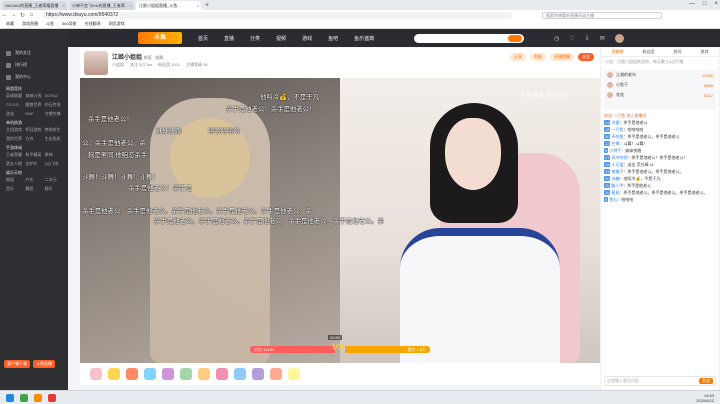 This screenshot has height=404, width=720. Describe the element at coordinates (33, 155) in the screenshot. I see `sidebar-category-link: 和平精英` at that location.